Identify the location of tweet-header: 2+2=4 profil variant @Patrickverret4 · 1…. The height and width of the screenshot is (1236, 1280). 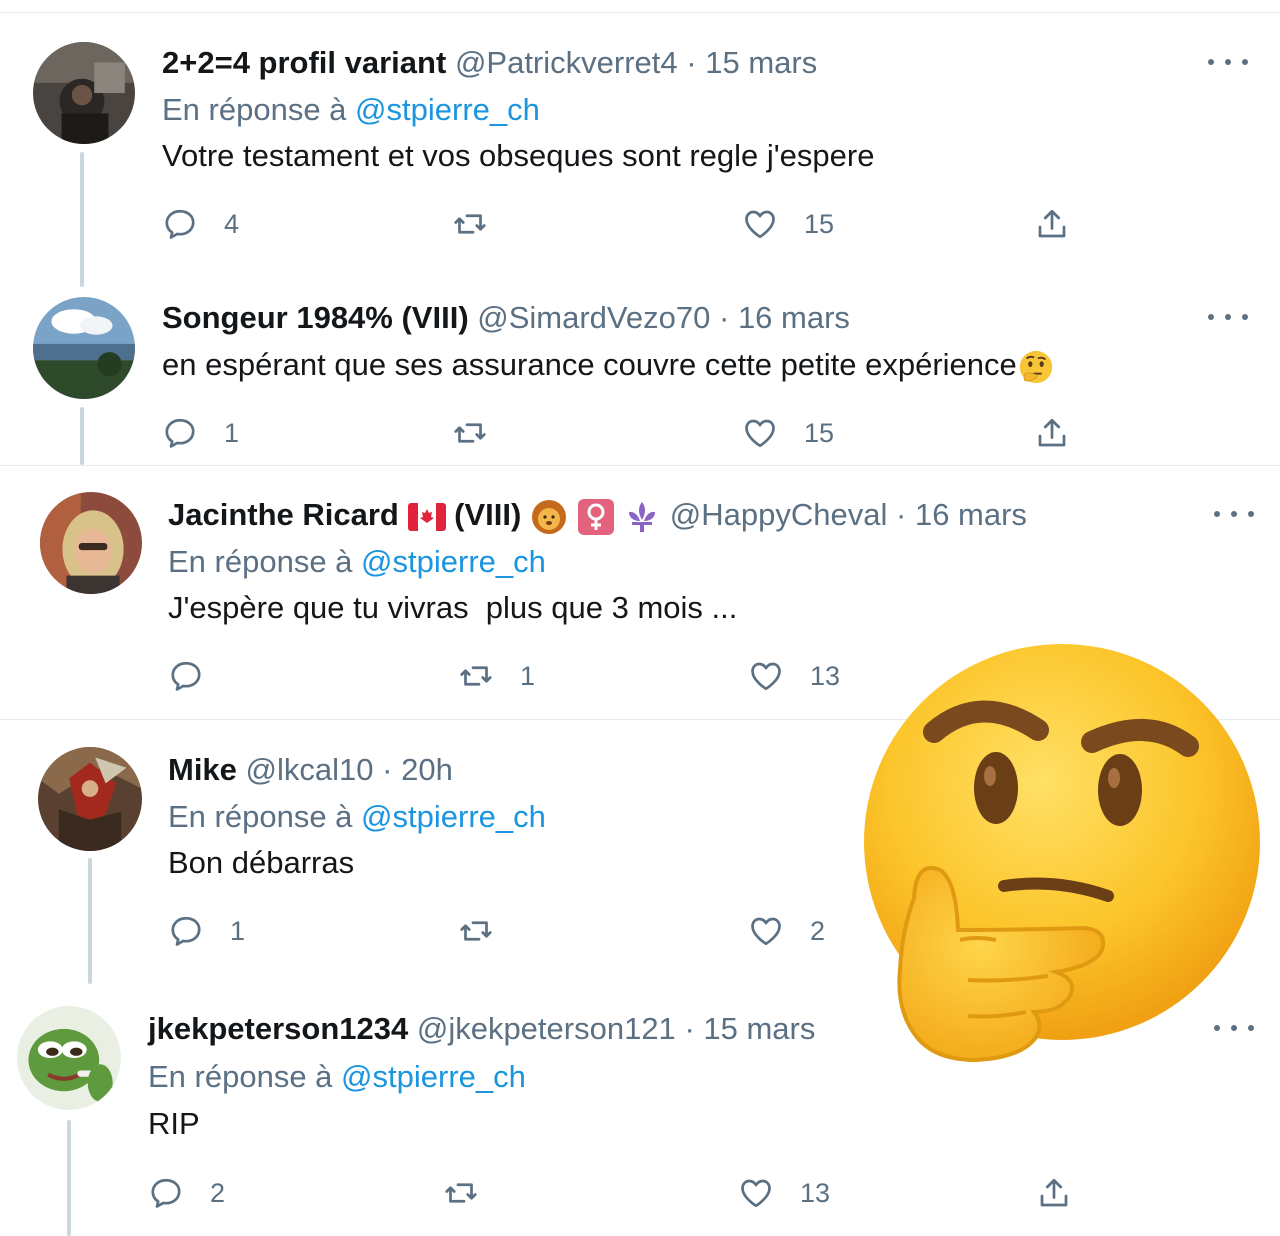
(489, 63).